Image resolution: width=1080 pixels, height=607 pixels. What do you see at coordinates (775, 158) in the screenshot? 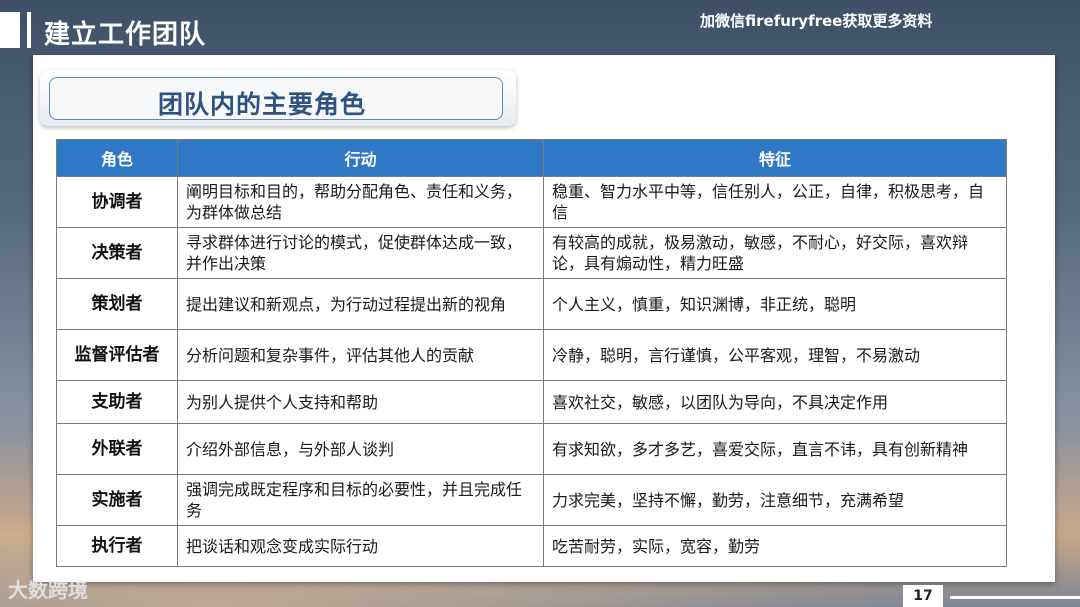
I see `header-traits: 特征` at bounding box center [775, 158].